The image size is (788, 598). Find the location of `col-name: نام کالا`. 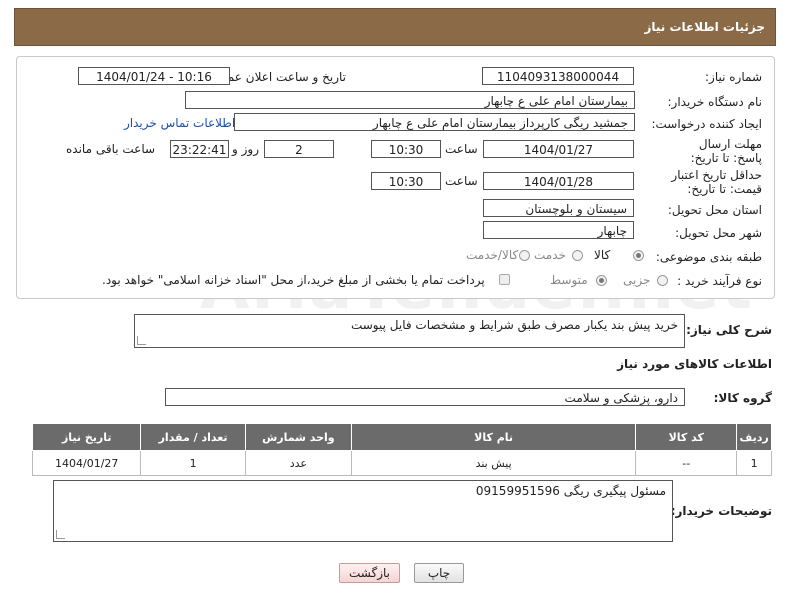

col-name: نام کالا is located at coordinates (493, 437).